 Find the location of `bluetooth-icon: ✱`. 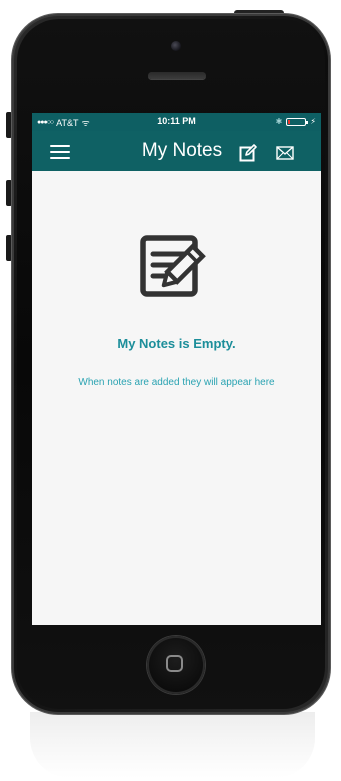

bluetooth-icon: ✱ is located at coordinates (279, 121).